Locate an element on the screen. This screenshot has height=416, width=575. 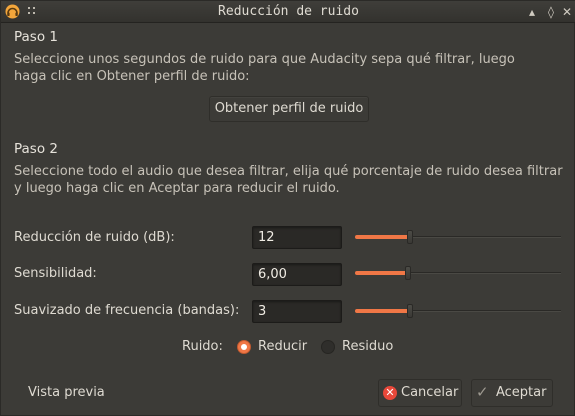
residue-radio-label: Residuo is located at coordinates (367, 346).